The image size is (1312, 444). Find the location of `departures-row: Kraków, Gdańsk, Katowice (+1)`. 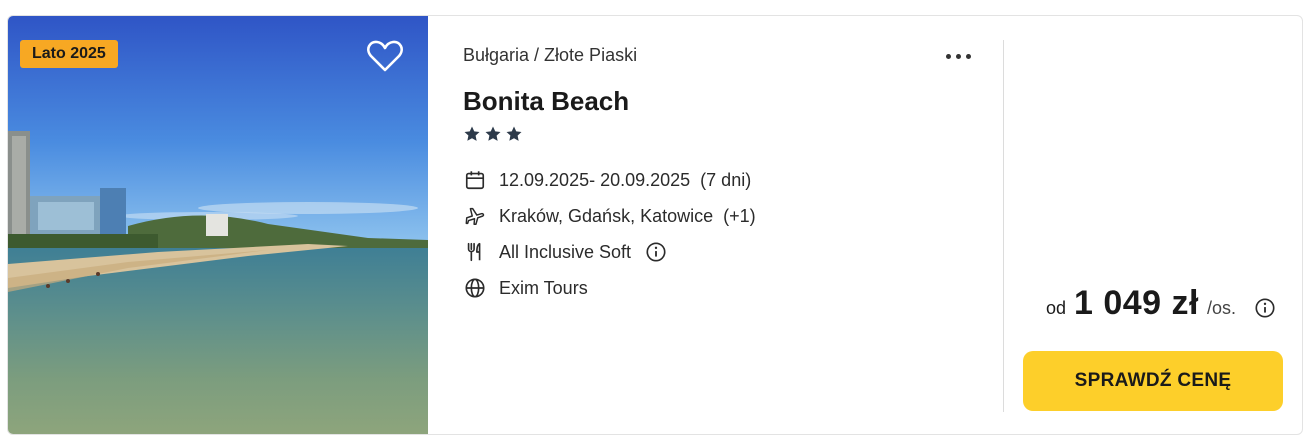

departures-row: Kraków, Gdańsk, Katowice (+1) is located at coordinates (609, 216).